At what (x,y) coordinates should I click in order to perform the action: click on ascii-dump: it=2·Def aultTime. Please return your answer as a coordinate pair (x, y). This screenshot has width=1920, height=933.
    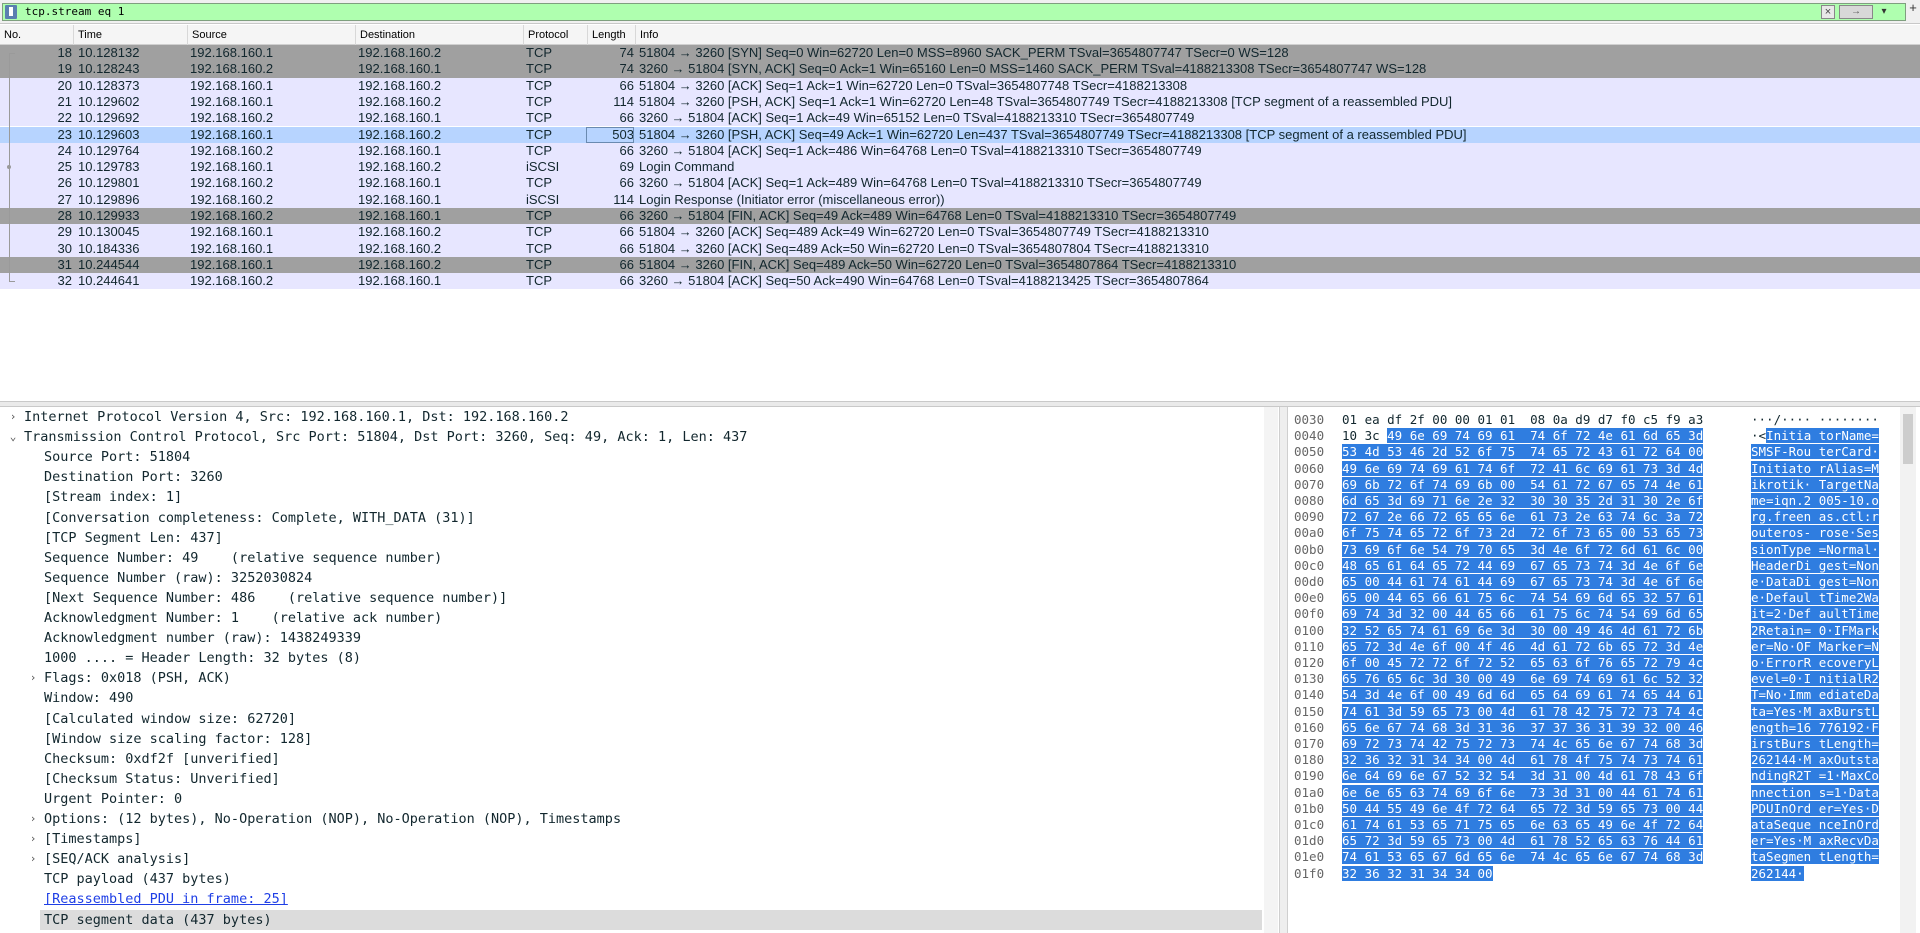
    Looking at the image, I should click on (1815, 614).